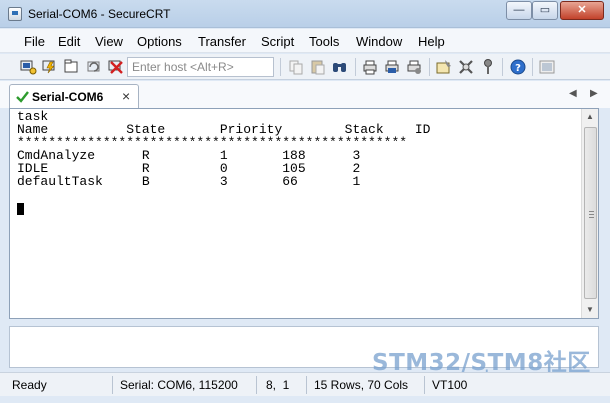 The height and width of the screenshot is (403, 610). What do you see at coordinates (519, 10) in the screenshot?
I see `minimize-button: —` at bounding box center [519, 10].